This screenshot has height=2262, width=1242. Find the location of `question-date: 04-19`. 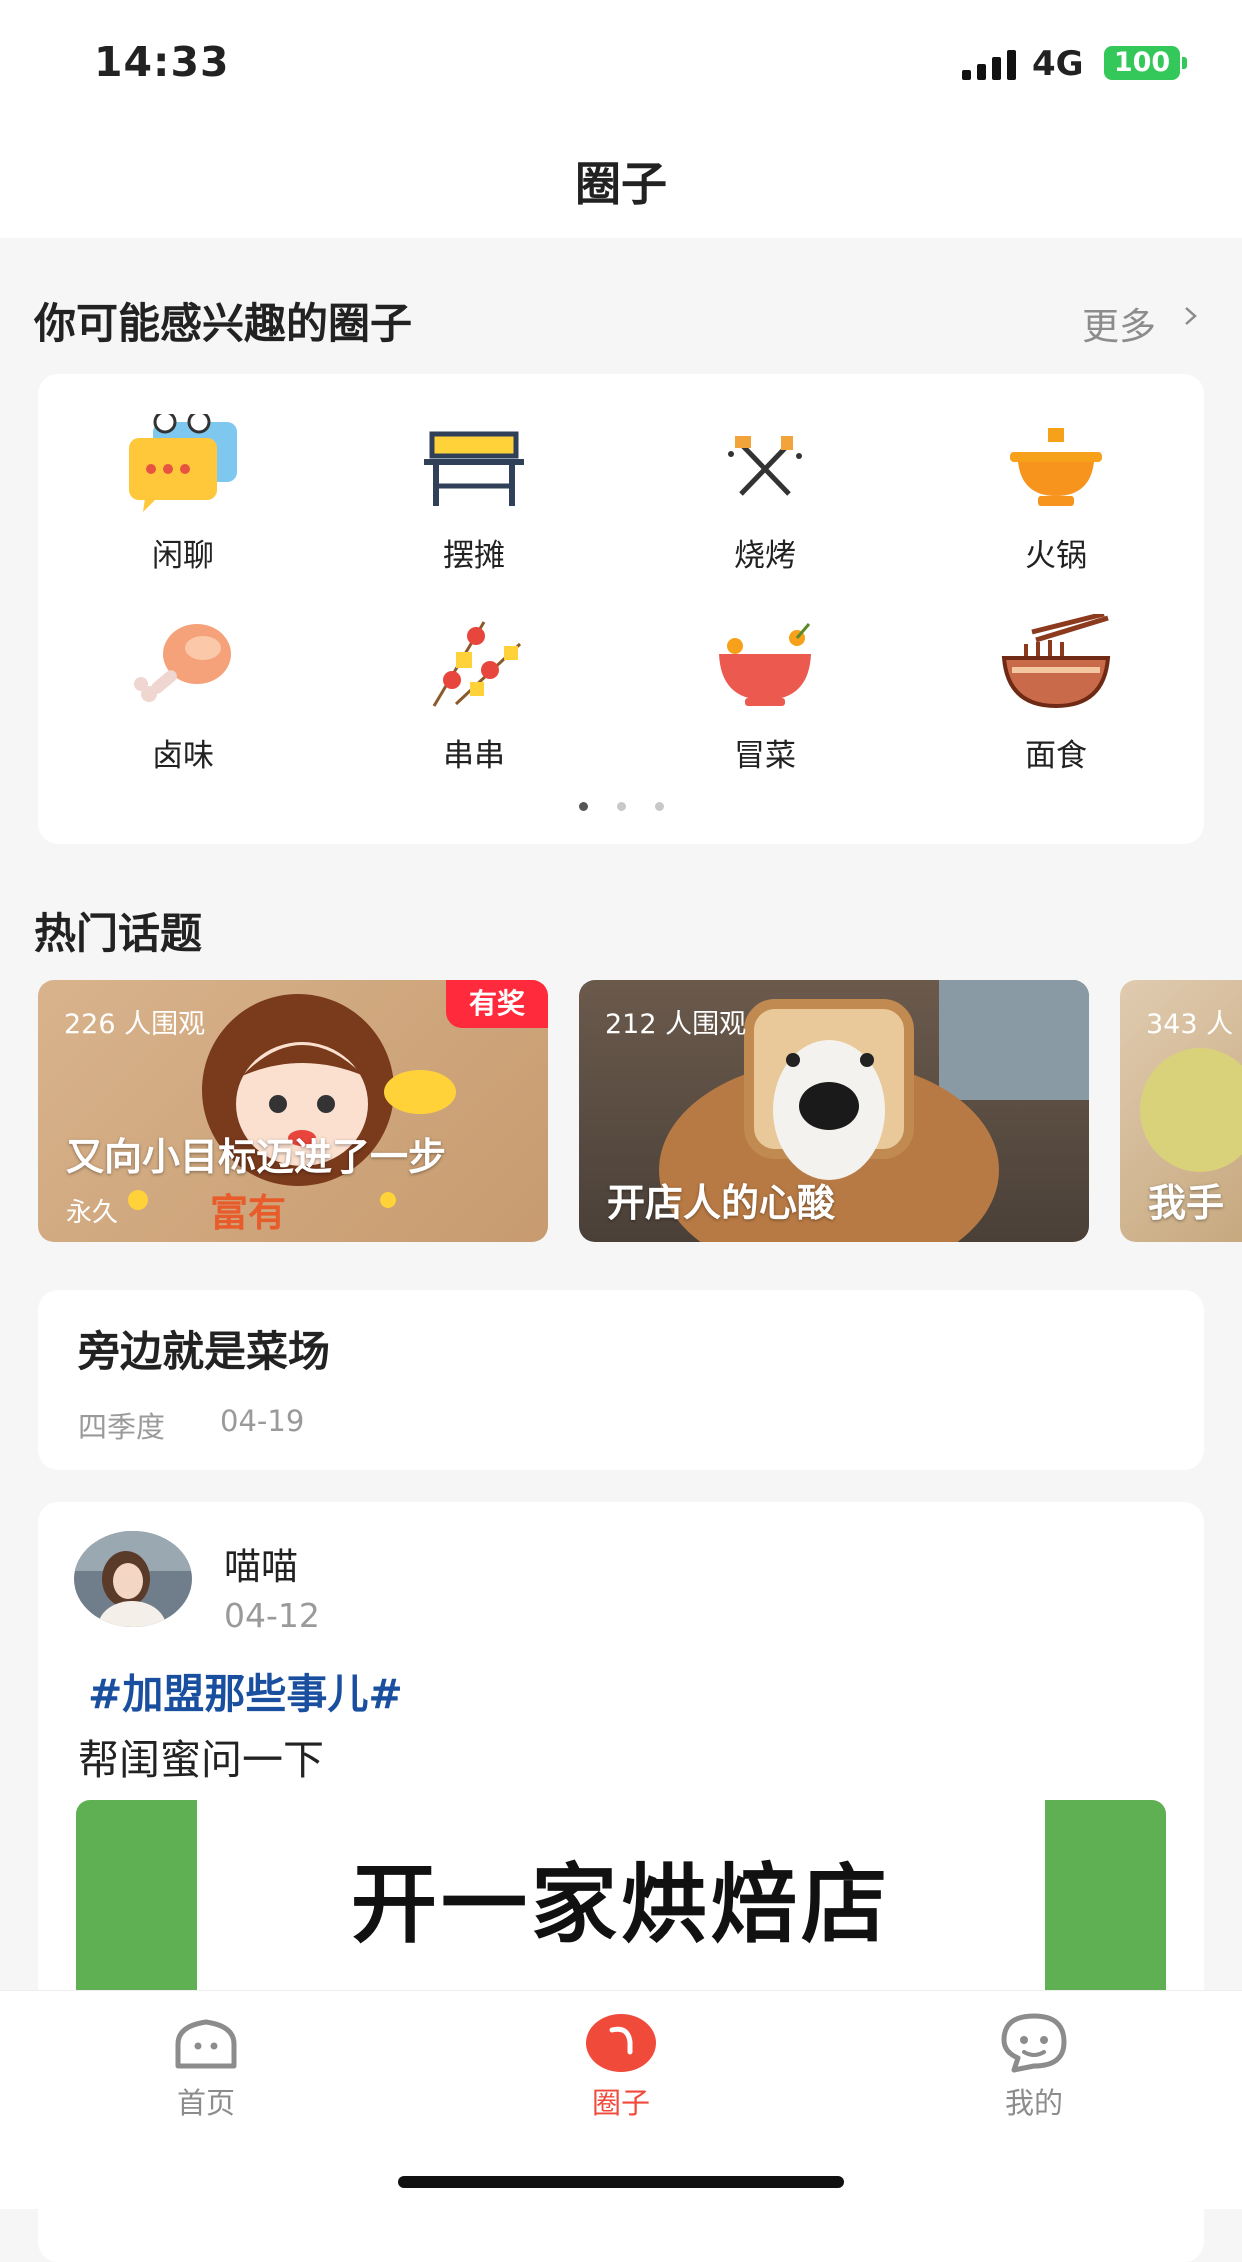

question-date: 04-19 is located at coordinates (262, 1421).